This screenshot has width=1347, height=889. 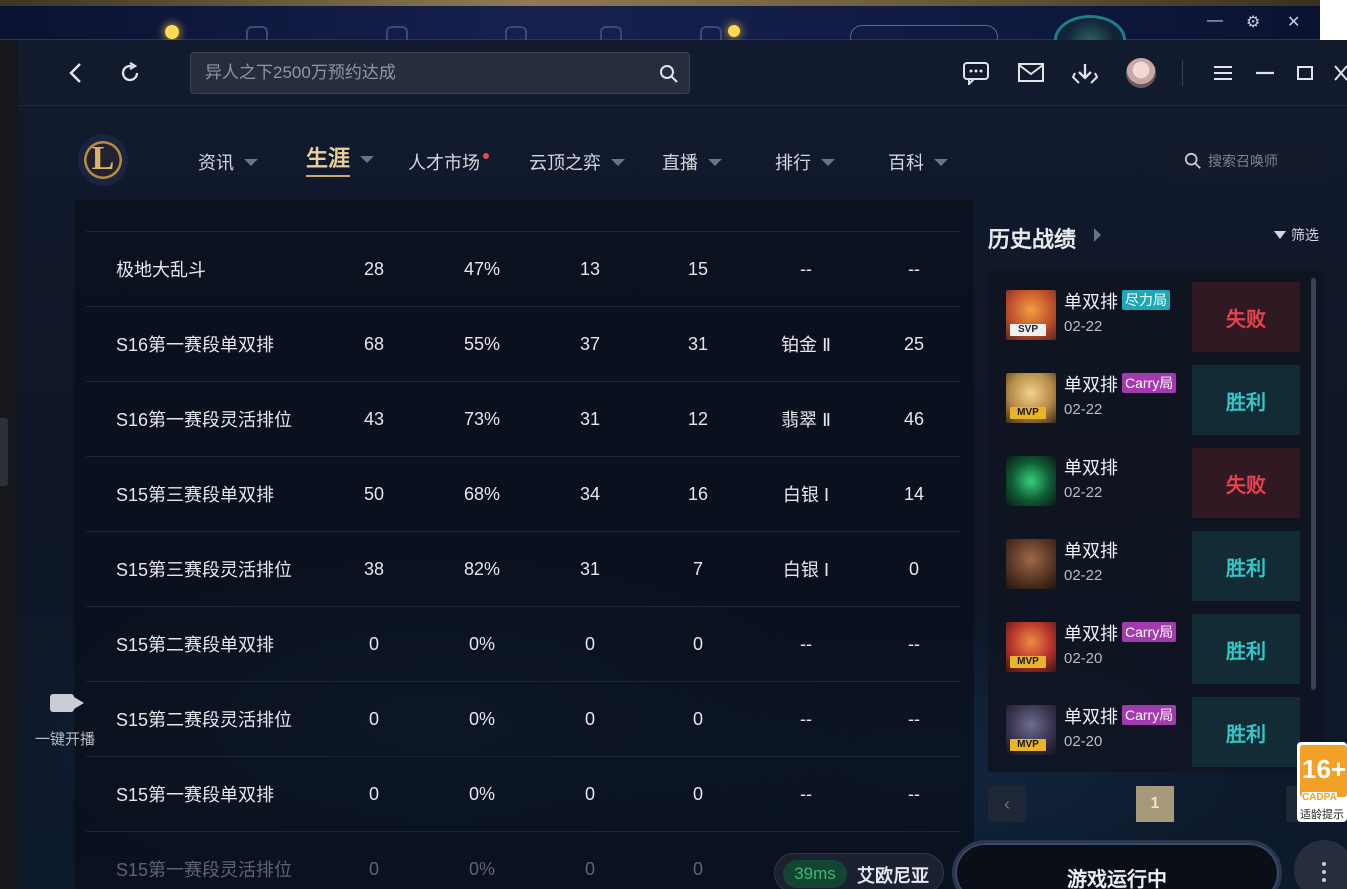 I want to click on client-close-icon: ✕, so click(x=1293, y=22).